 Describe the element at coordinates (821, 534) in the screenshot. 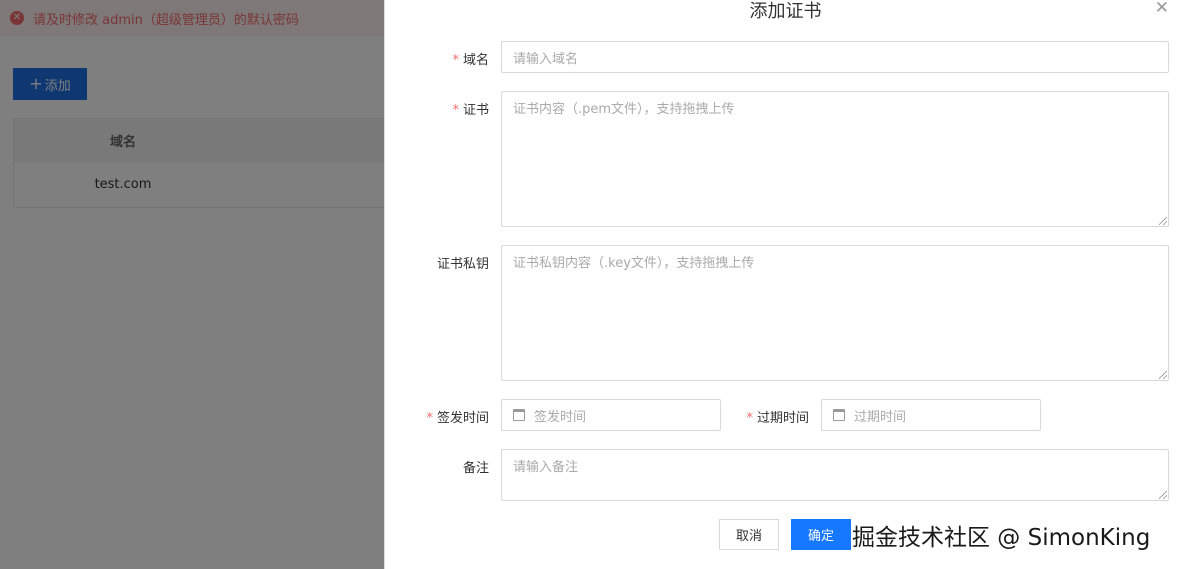

I see `confirm-button: 确定` at that location.